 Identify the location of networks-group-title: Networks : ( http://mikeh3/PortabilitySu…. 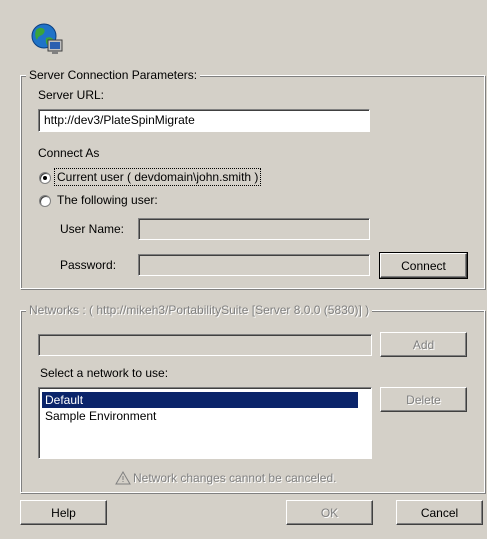
(199, 310).